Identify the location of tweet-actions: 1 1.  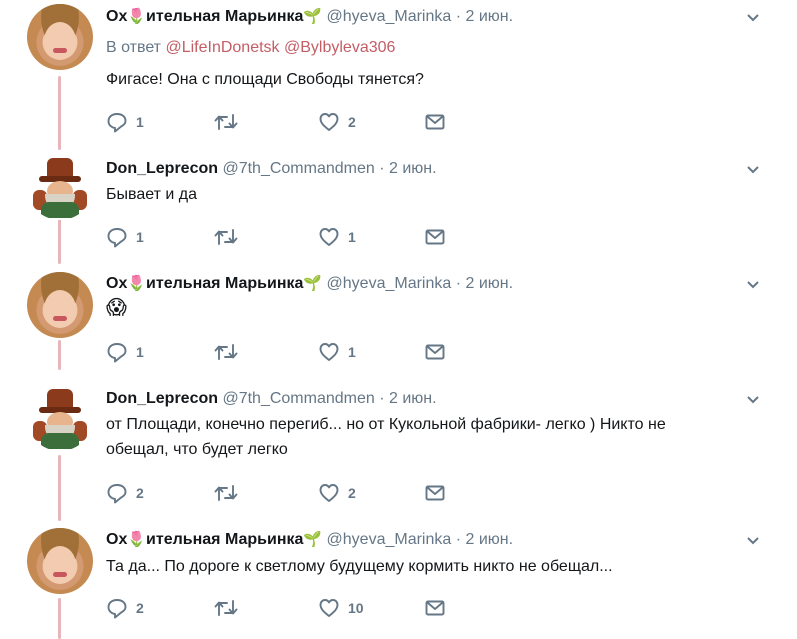
(286, 352).